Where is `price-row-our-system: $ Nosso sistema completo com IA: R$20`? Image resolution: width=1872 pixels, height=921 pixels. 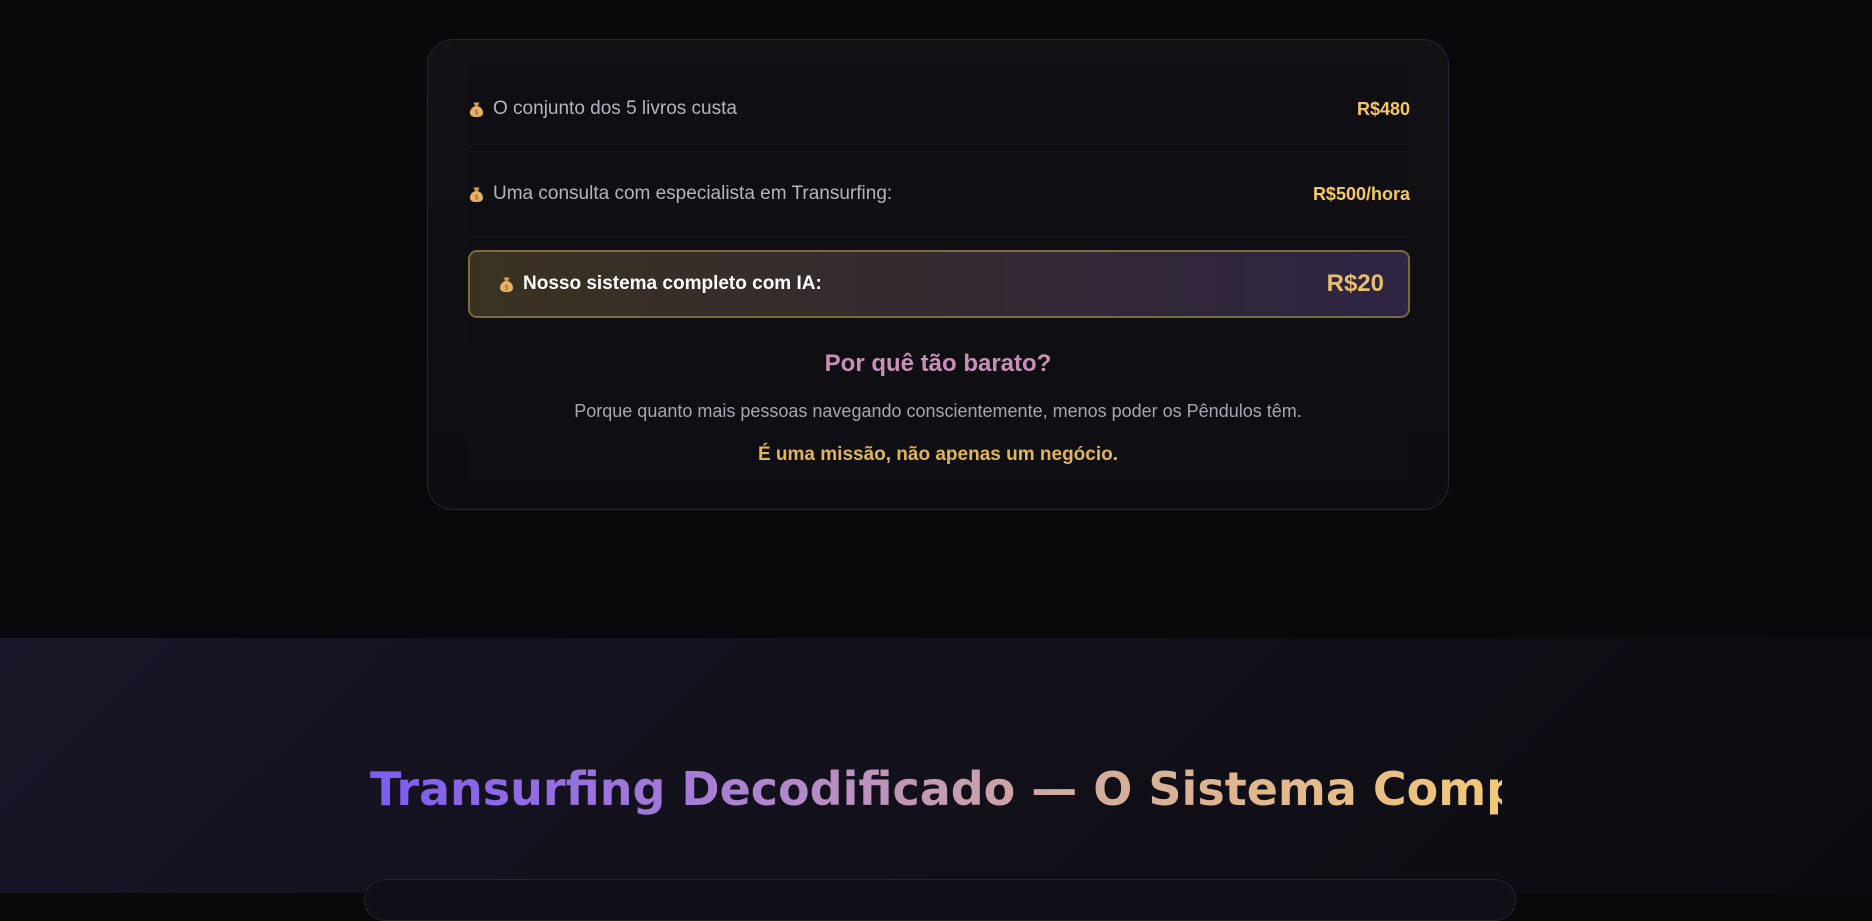 price-row-our-system: $ Nosso sistema completo com IA: R$20 is located at coordinates (939, 284).